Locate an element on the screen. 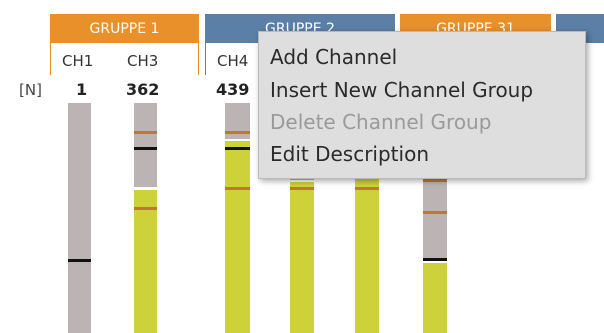 This screenshot has width=604, height=333. menu-item-delete-channel-group: Delete Channel Group is located at coordinates (381, 122).